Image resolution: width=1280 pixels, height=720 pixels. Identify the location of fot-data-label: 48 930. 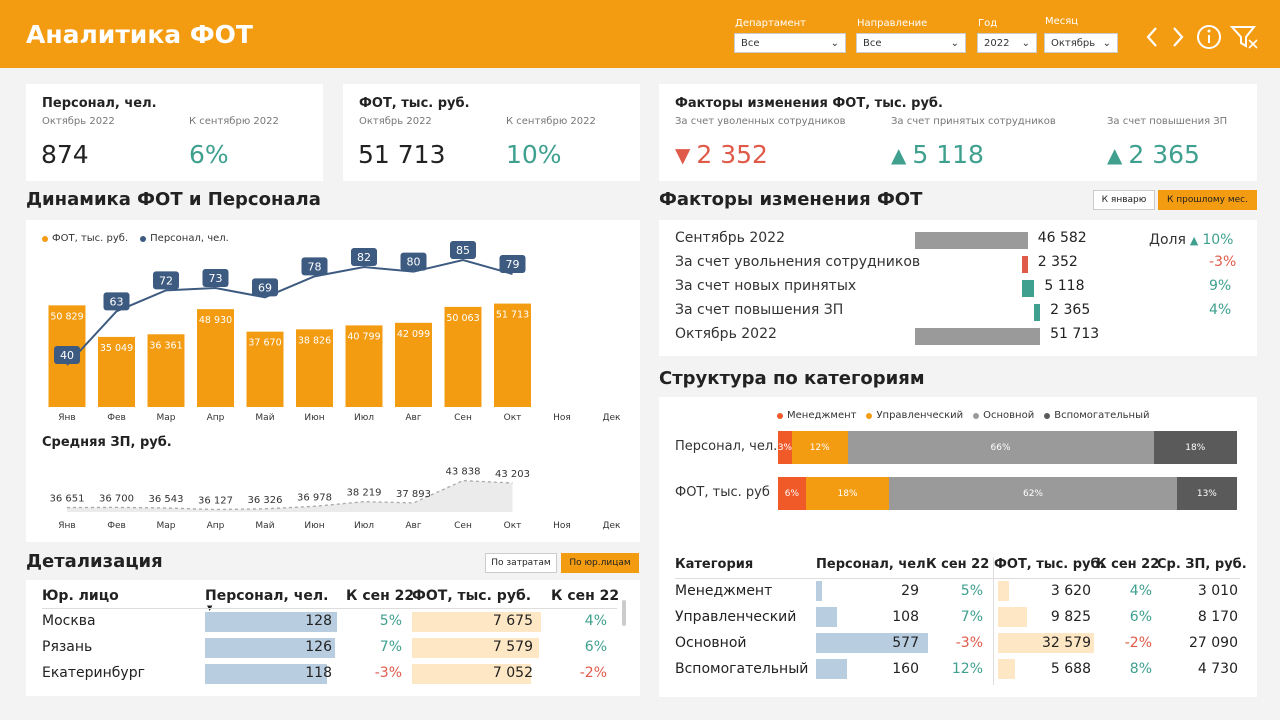
(215, 320).